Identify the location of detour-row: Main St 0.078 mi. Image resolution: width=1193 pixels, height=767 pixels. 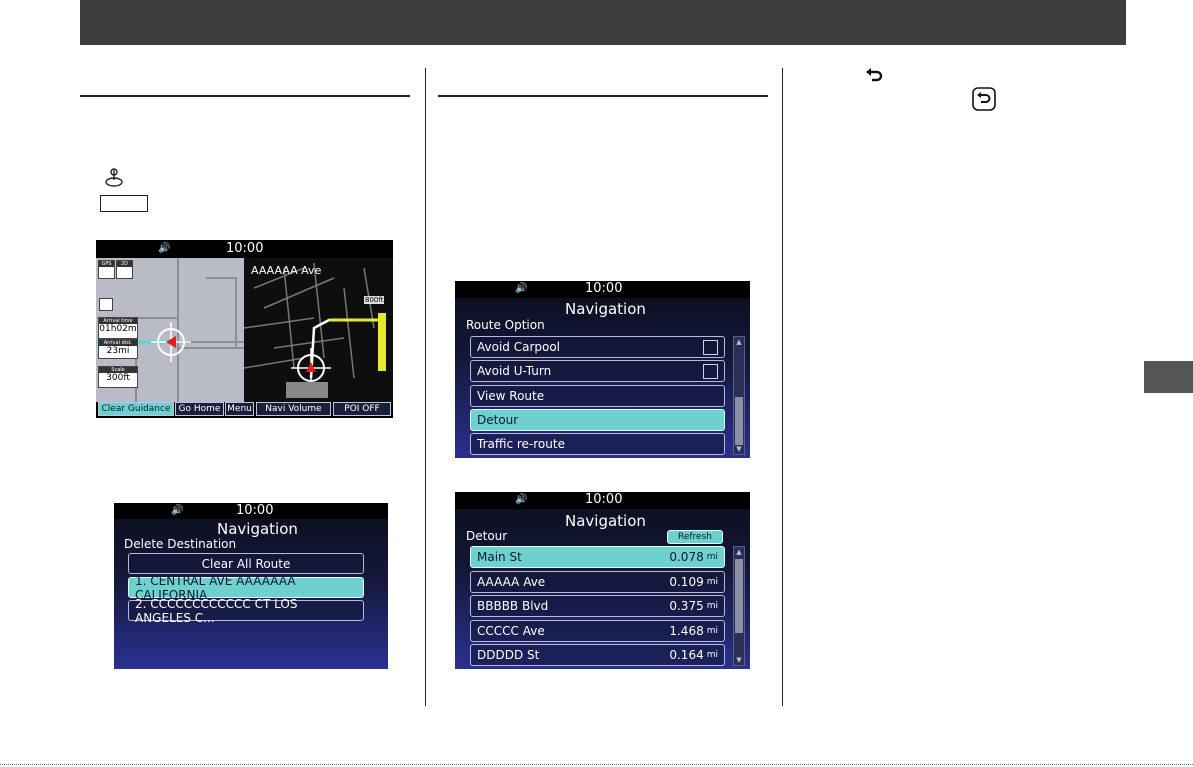
(597, 557).